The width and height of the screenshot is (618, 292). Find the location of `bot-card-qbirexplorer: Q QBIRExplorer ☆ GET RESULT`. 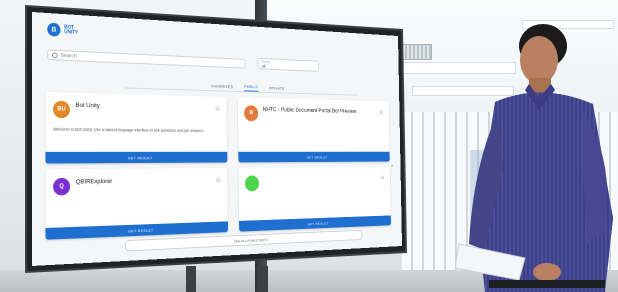

bot-card-qbirexplorer: Q QBIRExplorer ☆ GET RESULT is located at coordinates (137, 203).